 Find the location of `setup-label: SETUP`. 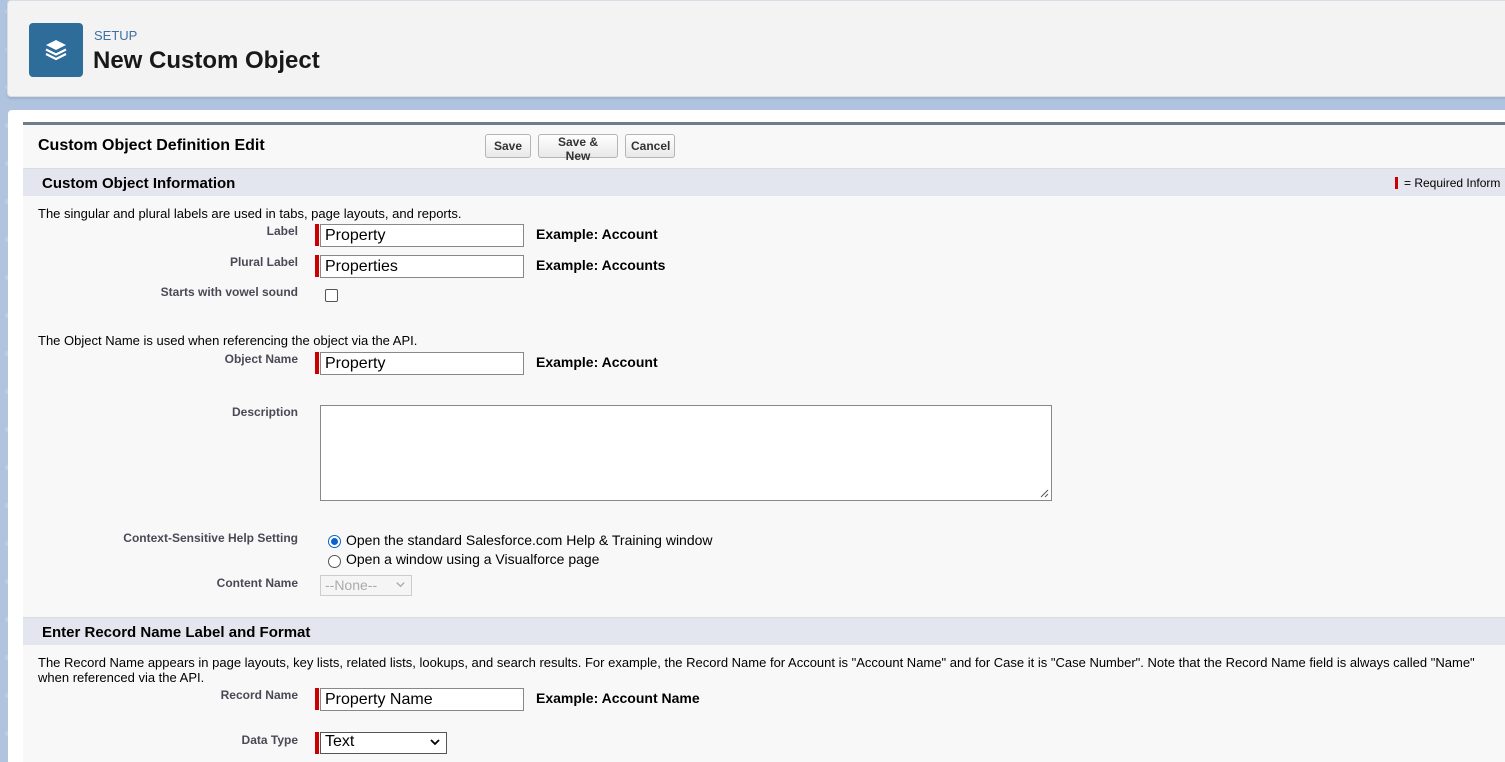

setup-label: SETUP is located at coordinates (116, 35).